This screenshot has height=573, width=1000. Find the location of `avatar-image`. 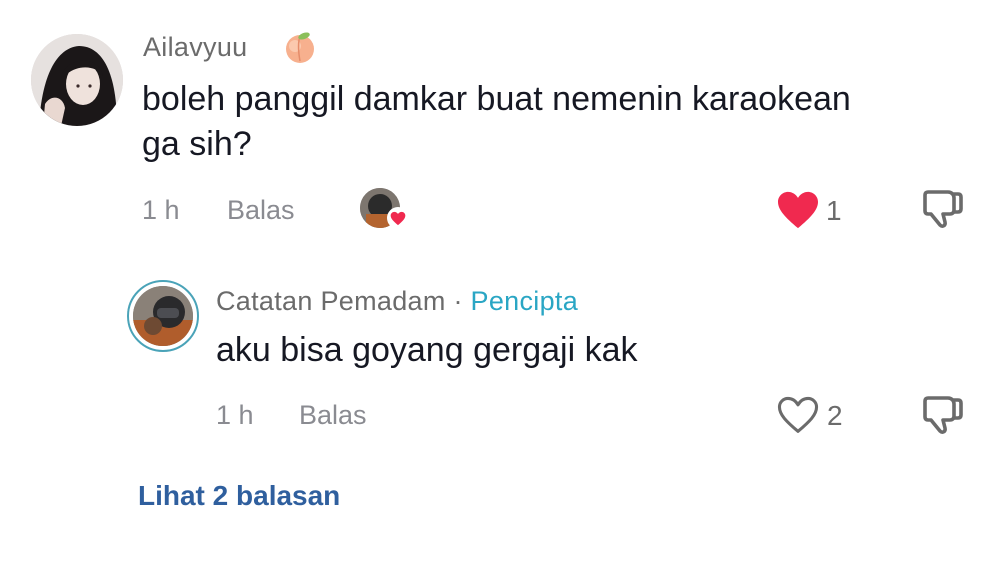

avatar-image is located at coordinates (77, 80).